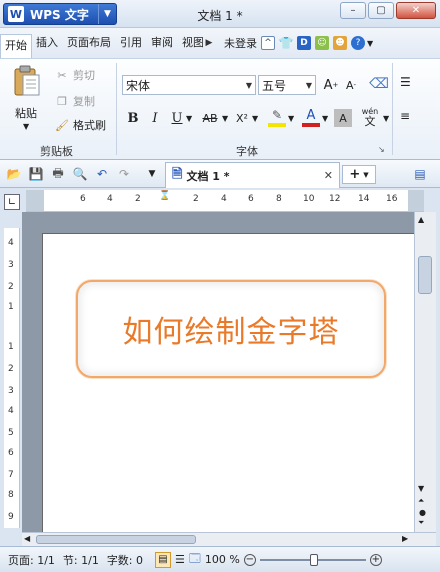 The image size is (440, 572). What do you see at coordinates (89, 125) in the screenshot?
I see `format-painter-label: 格式刷` at bounding box center [89, 125].